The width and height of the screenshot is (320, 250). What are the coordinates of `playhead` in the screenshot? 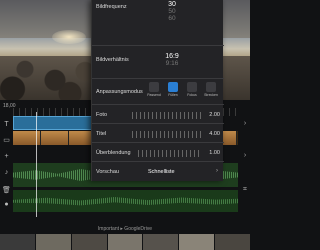 It's located at (36, 164).